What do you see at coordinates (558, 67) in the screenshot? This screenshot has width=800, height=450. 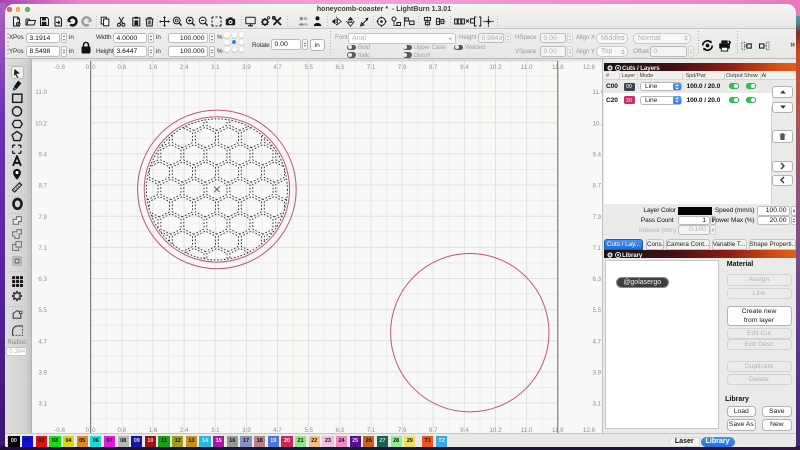 I see `svg-text: 11.8` at bounding box center [558, 67].